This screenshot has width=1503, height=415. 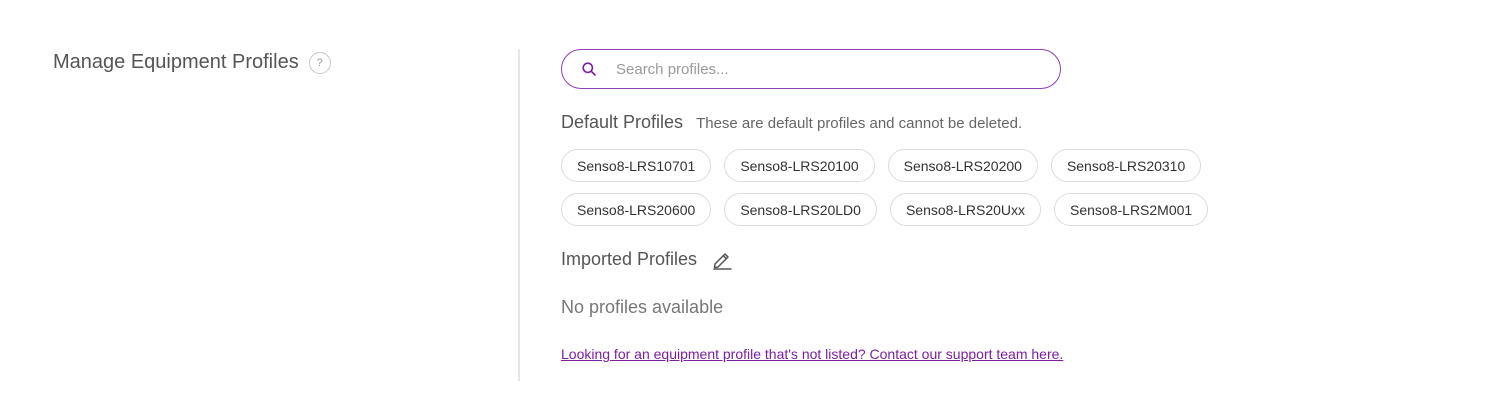 I want to click on manage-profiles-header: Manage Equipment Profiles ?, so click(x=192, y=62).